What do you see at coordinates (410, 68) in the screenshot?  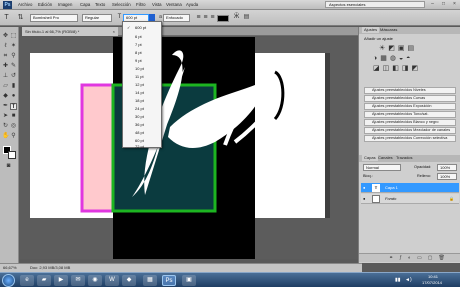 I see `adjustment-icons-row-3: ◪◫◧◨◩` at bounding box center [410, 68].